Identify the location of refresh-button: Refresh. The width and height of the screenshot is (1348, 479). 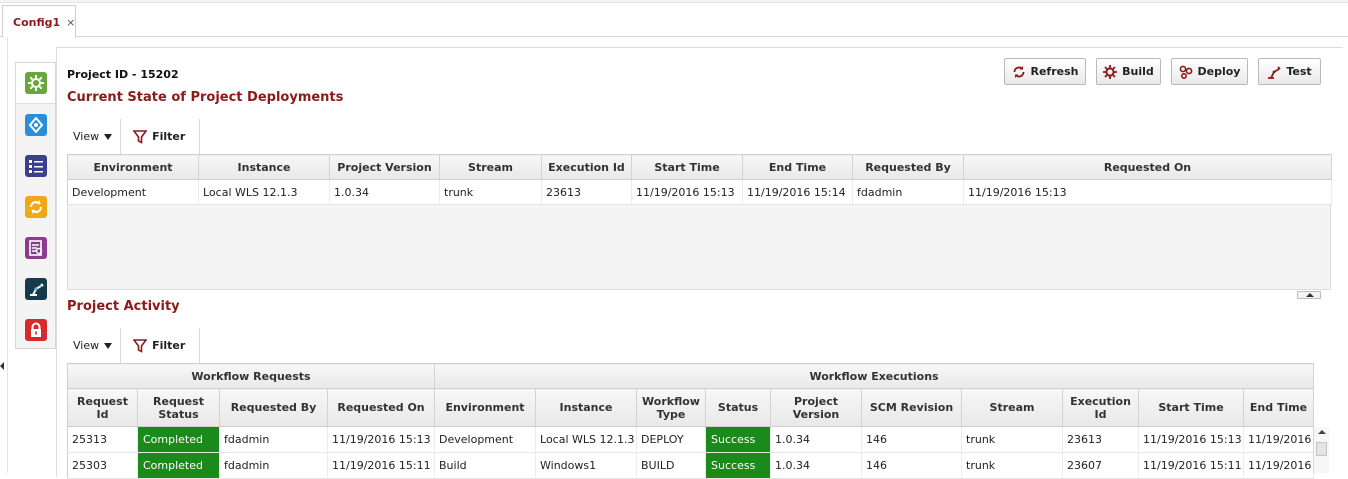
(1045, 71).